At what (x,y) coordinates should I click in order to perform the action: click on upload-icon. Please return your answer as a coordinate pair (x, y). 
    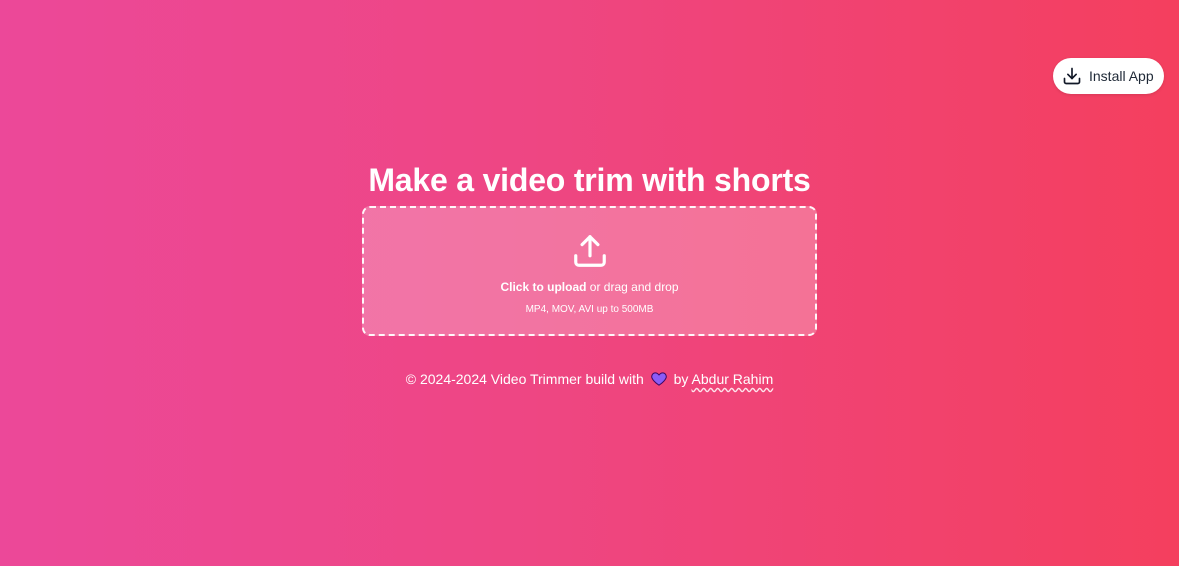
    Looking at the image, I should click on (590, 251).